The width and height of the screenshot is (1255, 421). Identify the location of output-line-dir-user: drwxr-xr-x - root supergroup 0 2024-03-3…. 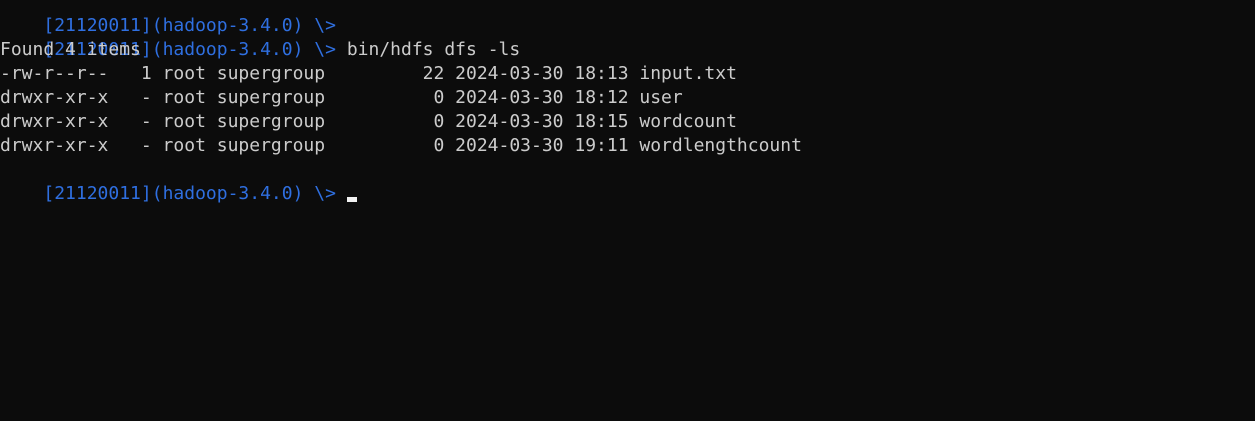
(341, 97).